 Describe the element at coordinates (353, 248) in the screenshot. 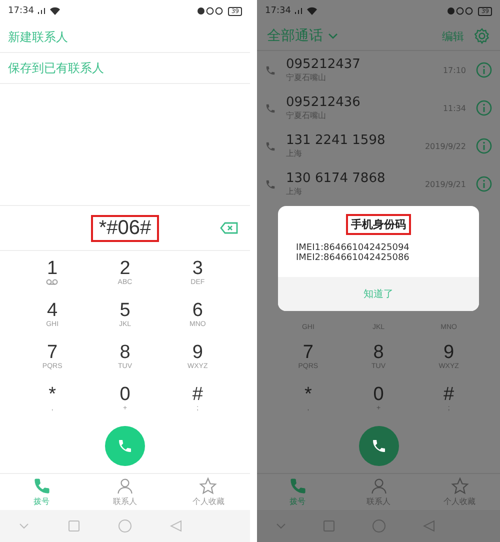

I see `imei-line: IMEI1:864661042425094` at that location.